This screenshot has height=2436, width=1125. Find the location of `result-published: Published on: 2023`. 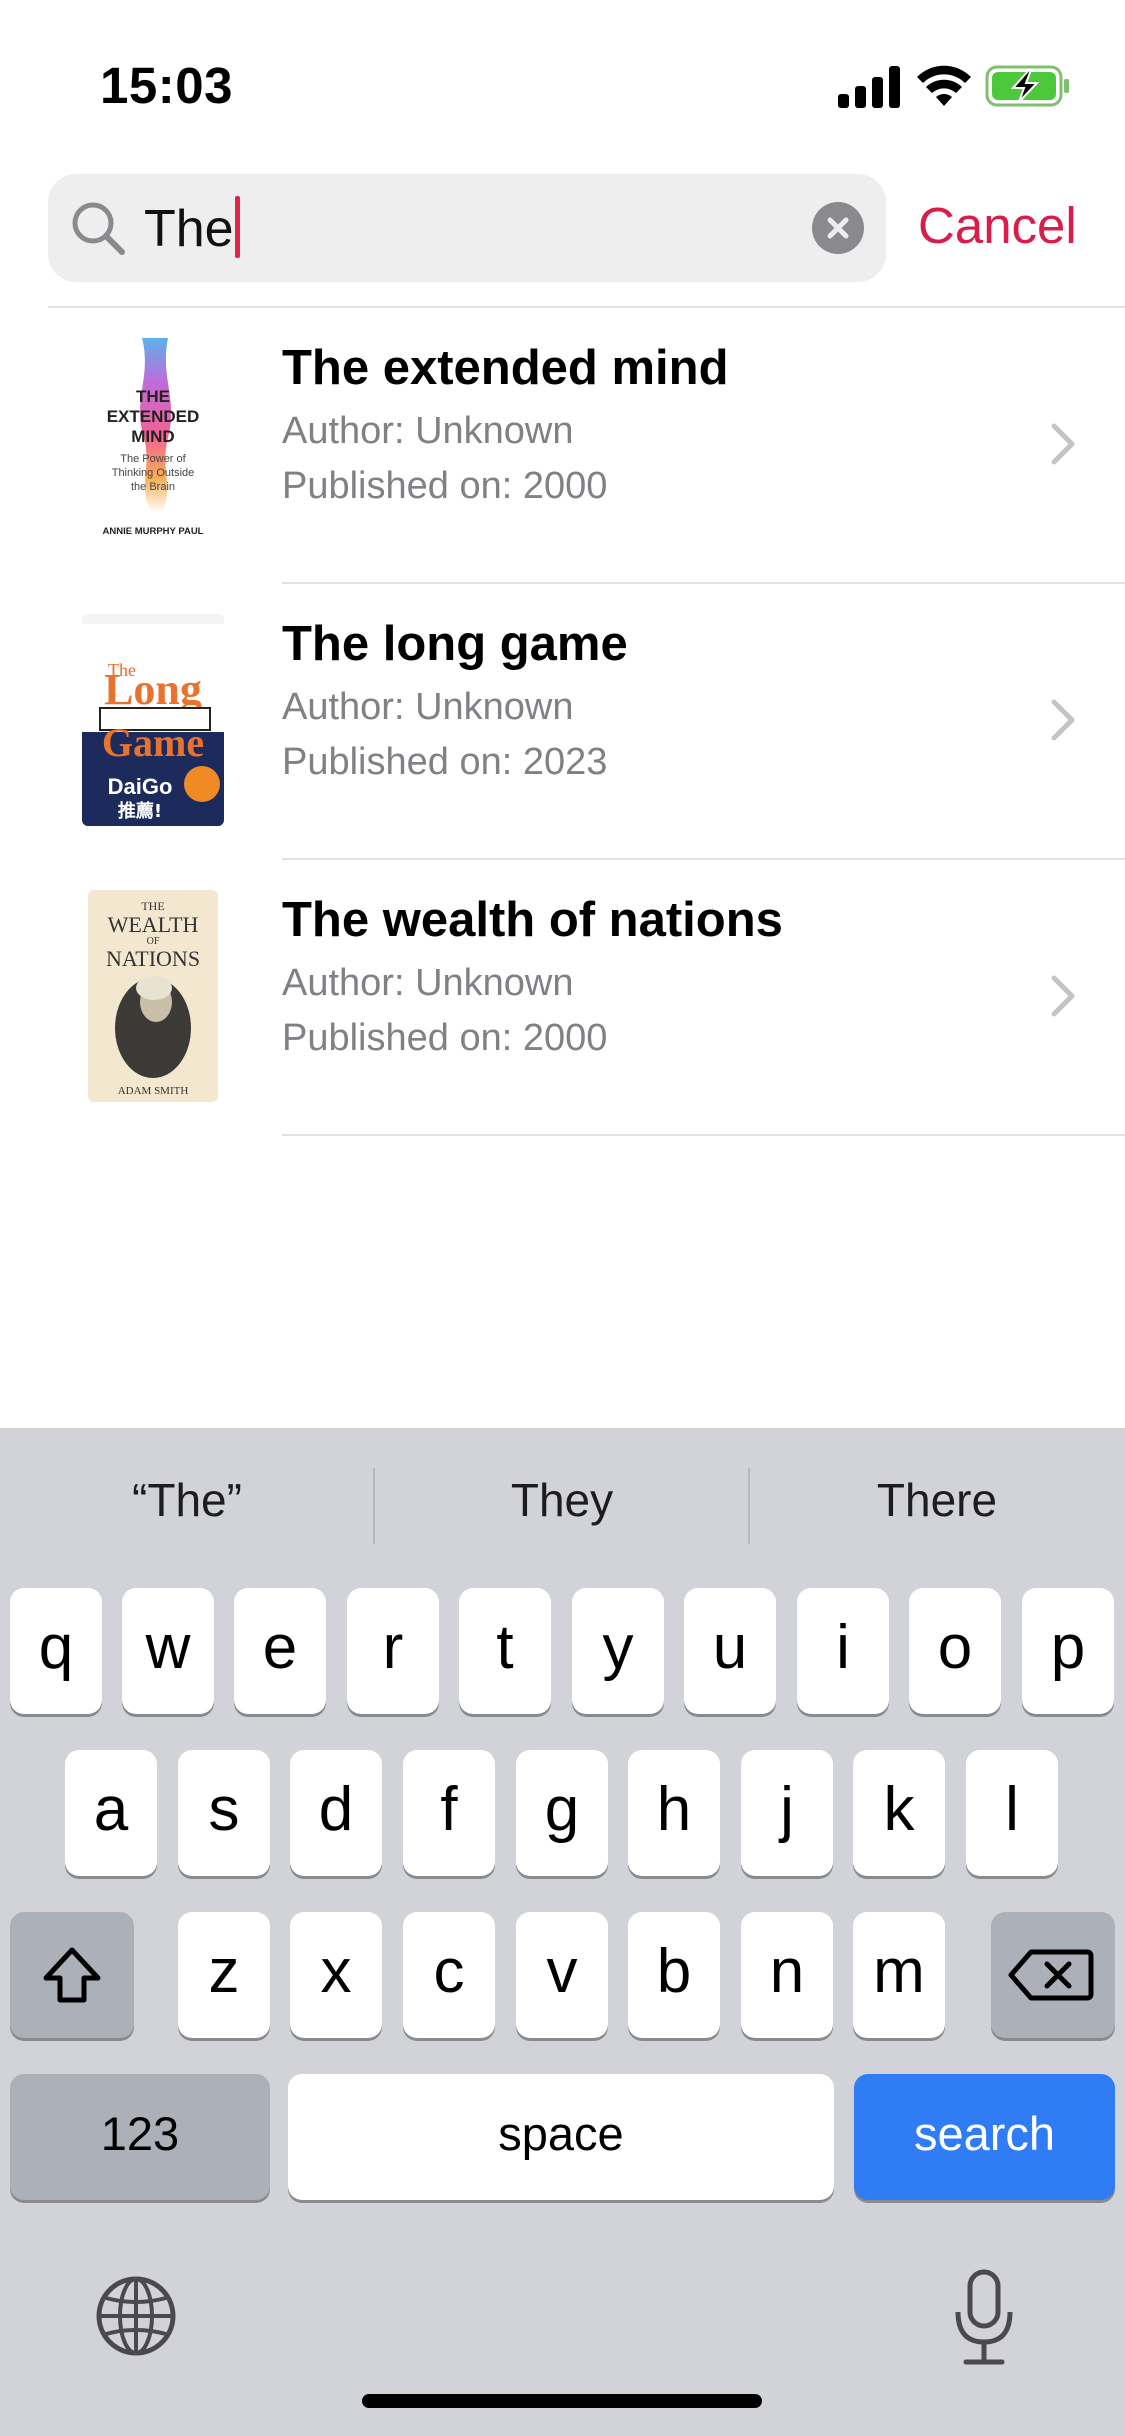

result-published: Published on: 2023 is located at coordinates (445, 762).